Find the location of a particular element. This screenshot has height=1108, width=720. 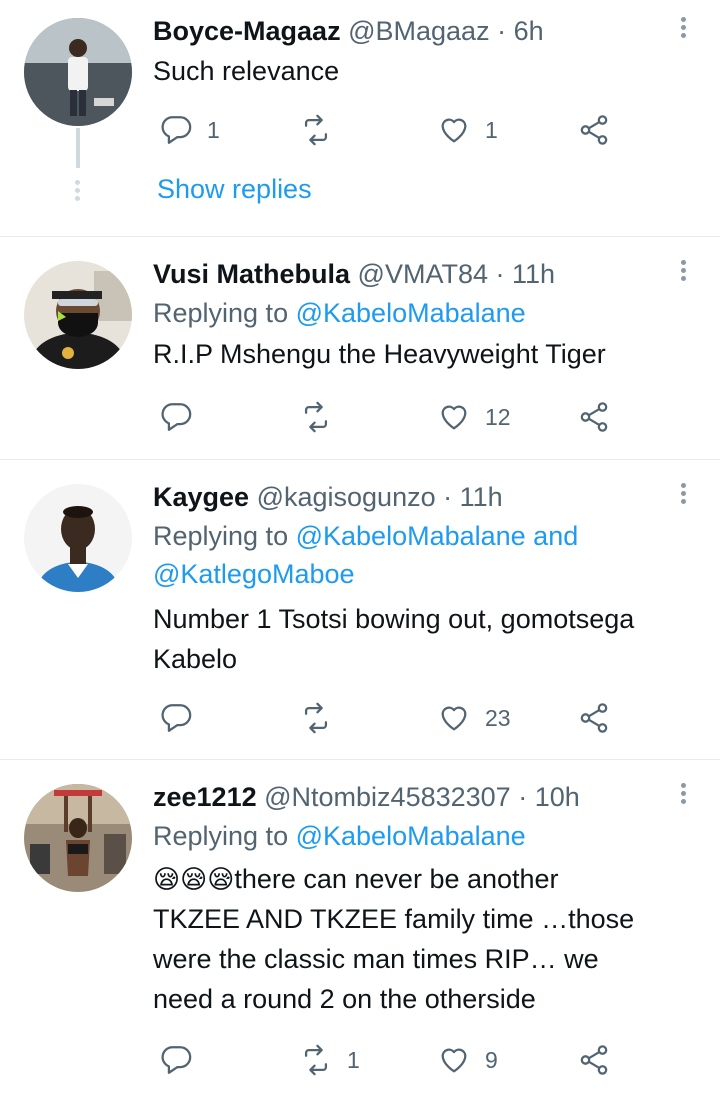

like-button: 9 is located at coordinates (467, 1060).